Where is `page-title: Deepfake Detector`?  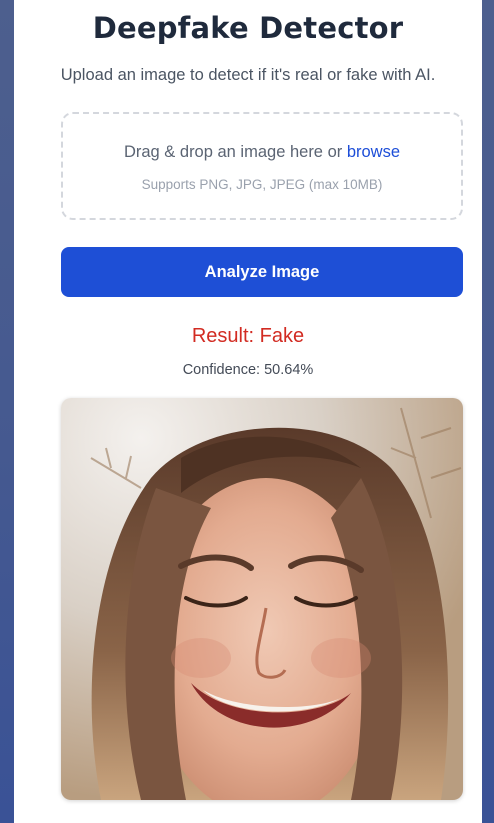 page-title: Deepfake Detector is located at coordinates (248, 28).